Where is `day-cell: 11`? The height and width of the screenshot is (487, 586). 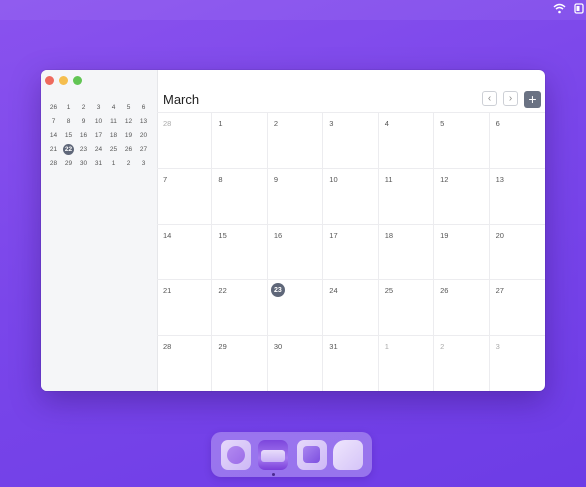 day-cell: 11 is located at coordinates (406, 196).